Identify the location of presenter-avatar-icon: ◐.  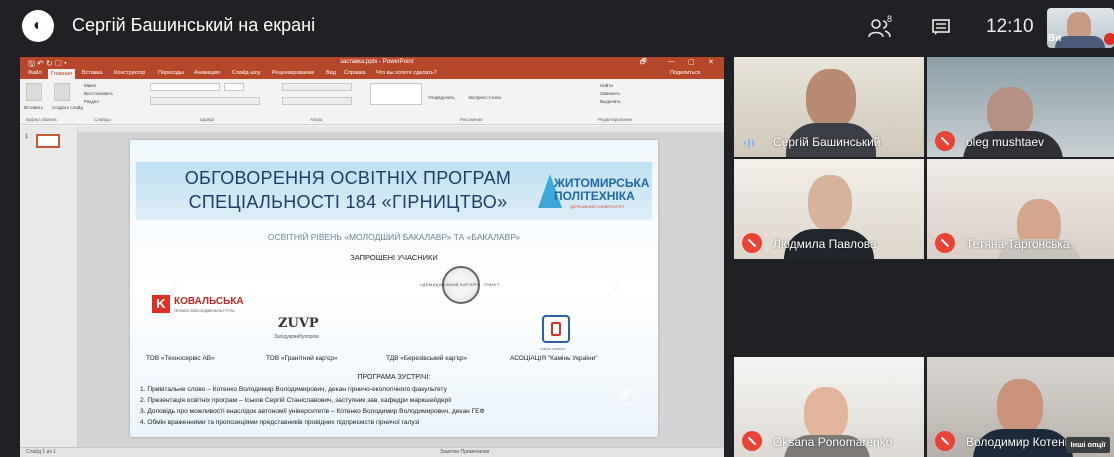
(38, 26).